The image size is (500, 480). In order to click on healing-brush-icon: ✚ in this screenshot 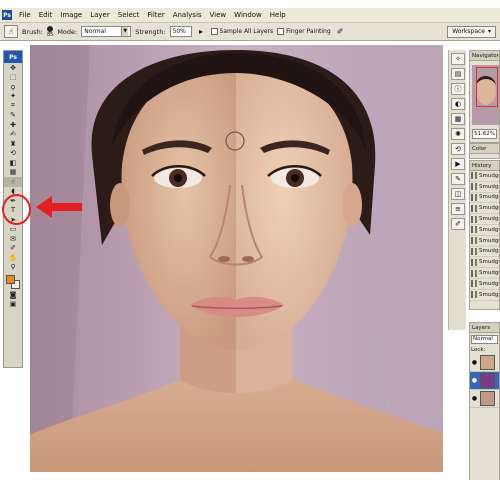, I will do `click(13, 125)`.